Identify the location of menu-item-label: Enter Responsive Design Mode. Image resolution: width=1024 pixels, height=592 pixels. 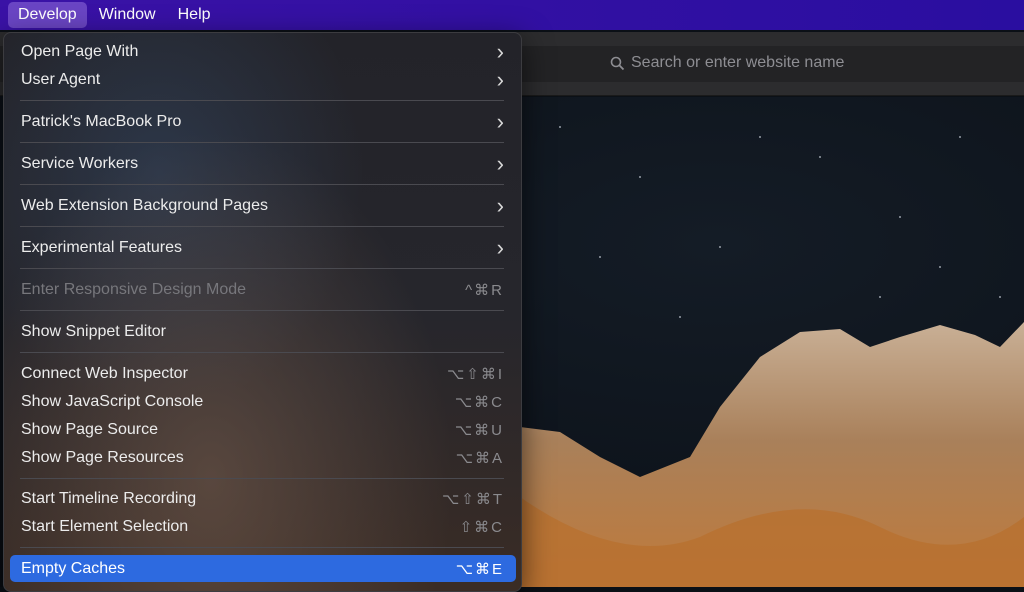
(134, 289).